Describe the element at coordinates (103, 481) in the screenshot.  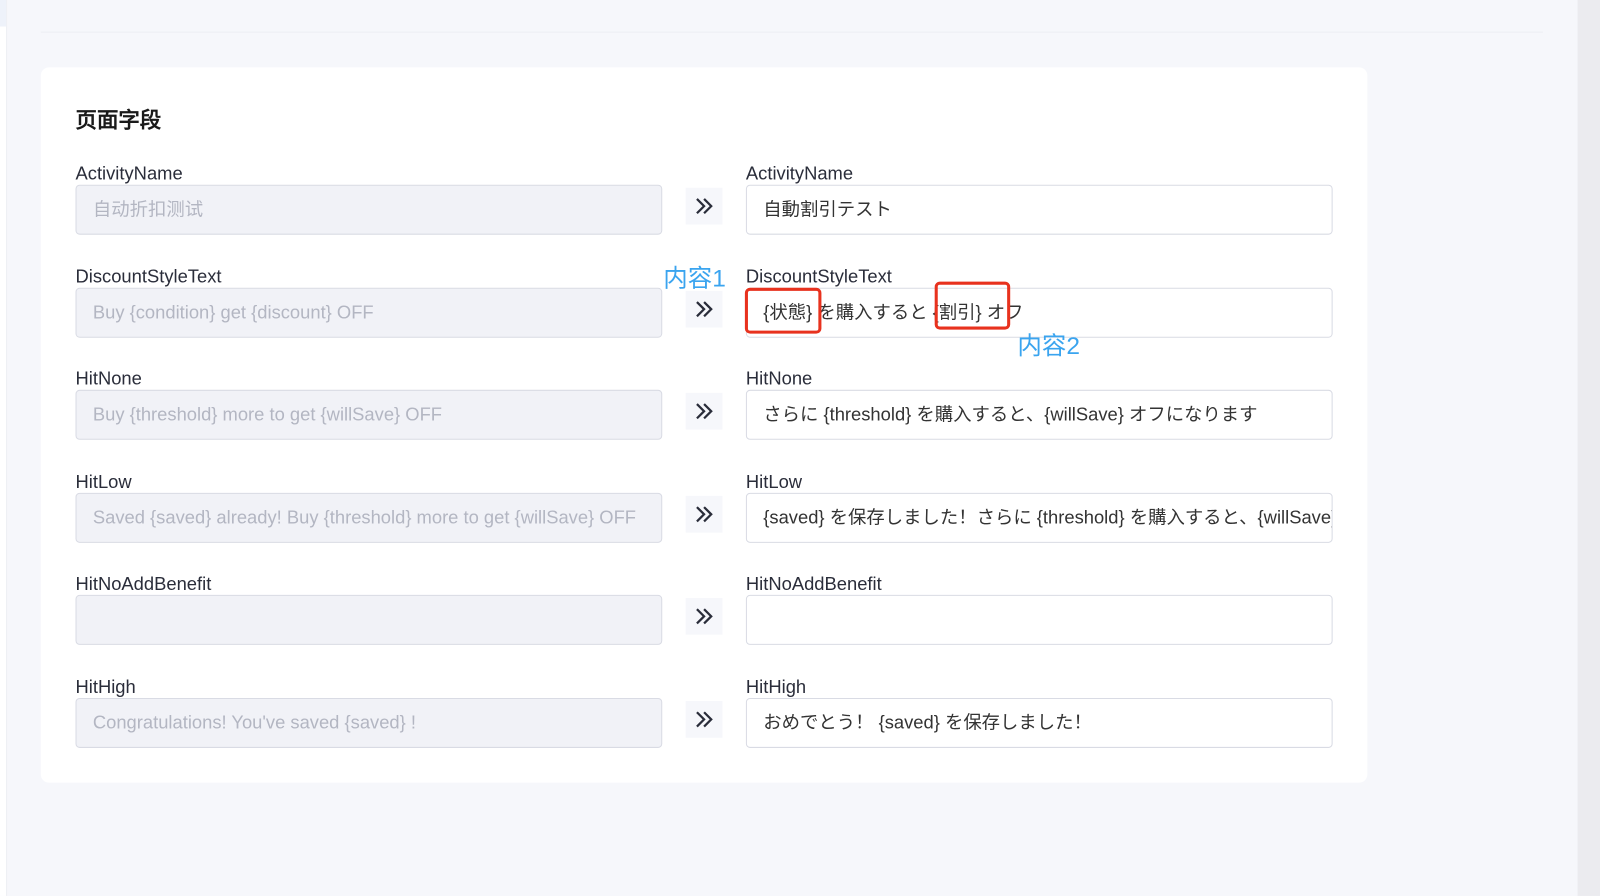
I see `source-label: HitLow` at that location.